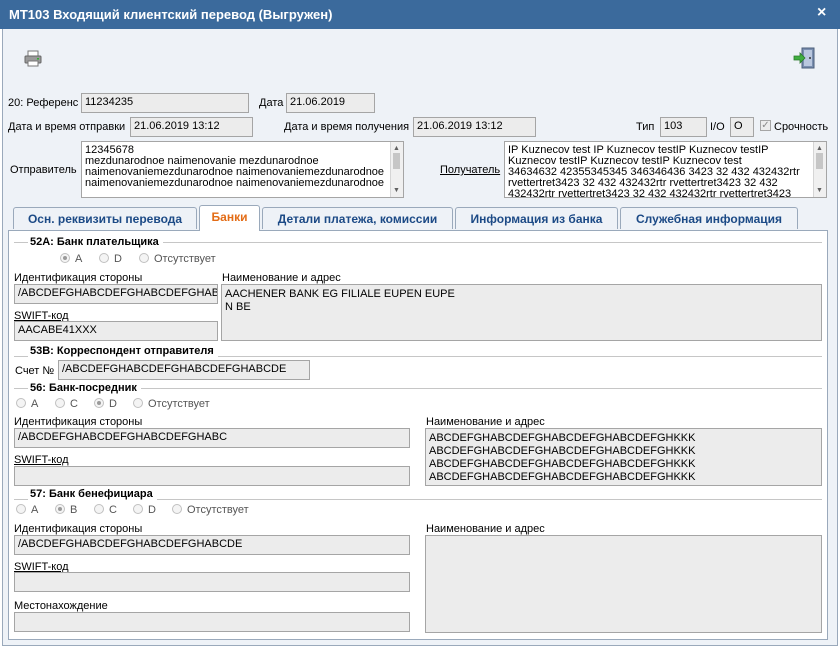 Image resolution: width=840 pixels, height=648 pixels. I want to click on radio-56-d-label: D, so click(113, 404).